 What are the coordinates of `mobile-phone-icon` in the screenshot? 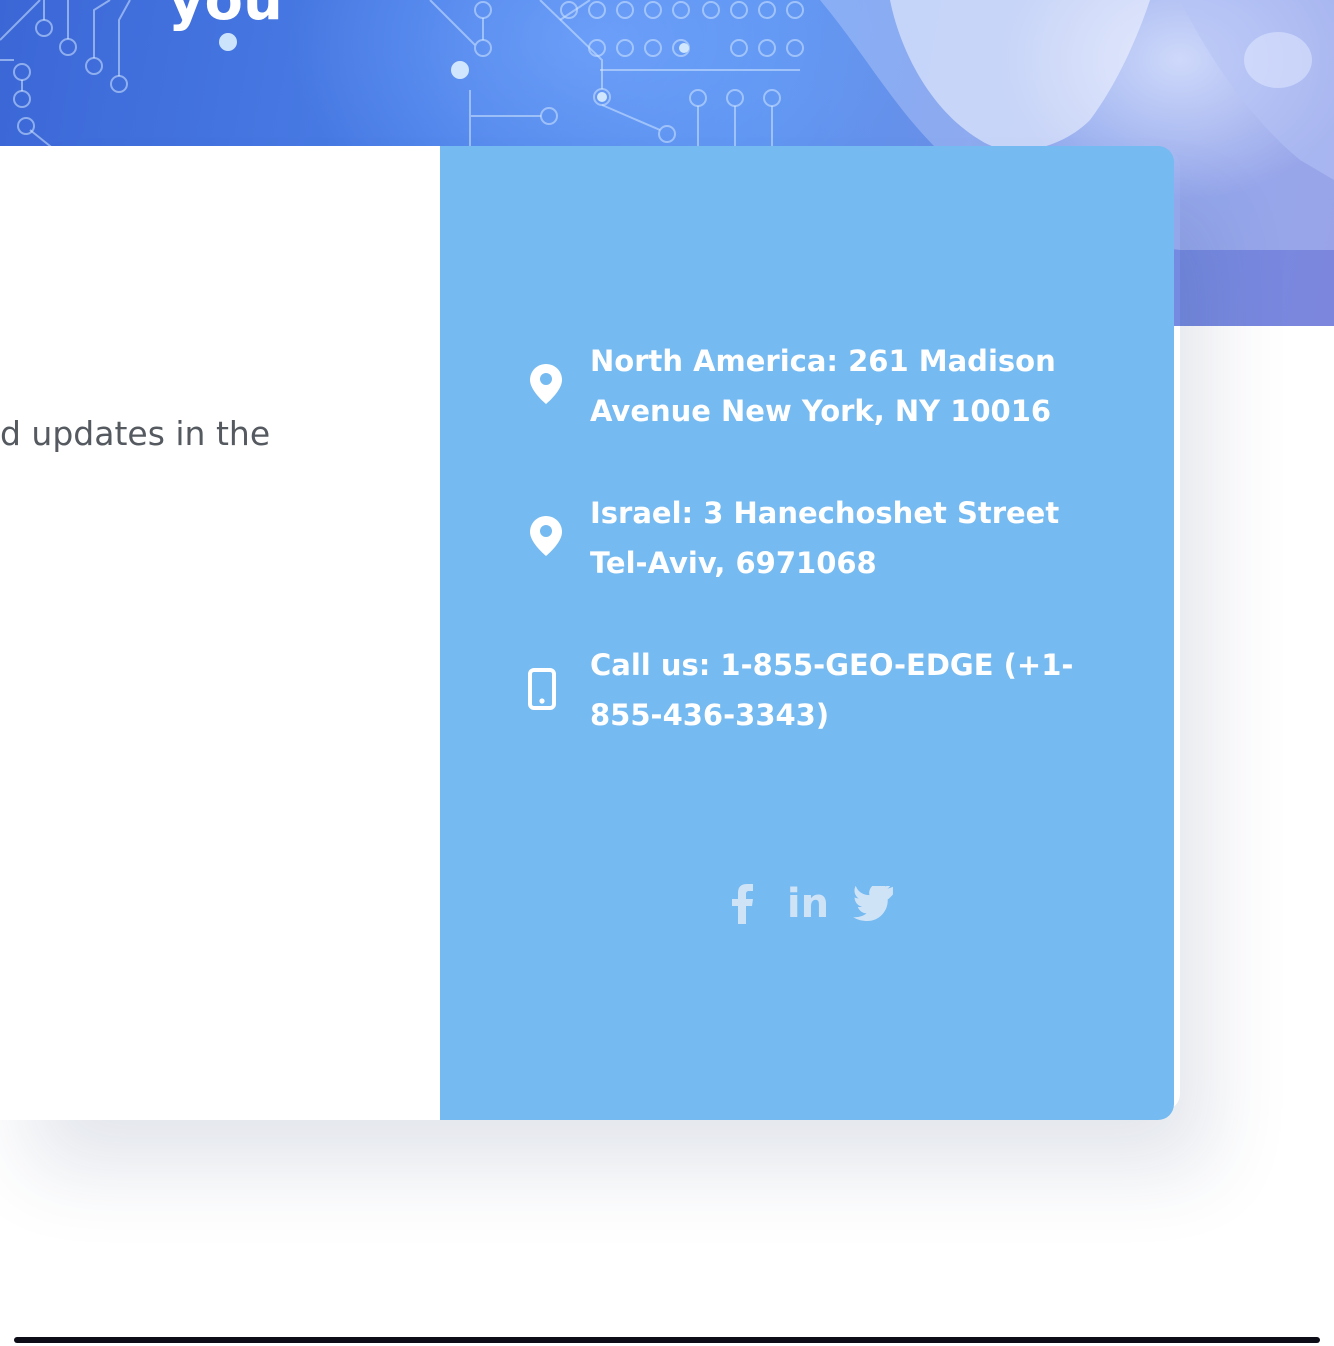 It's located at (546, 692).